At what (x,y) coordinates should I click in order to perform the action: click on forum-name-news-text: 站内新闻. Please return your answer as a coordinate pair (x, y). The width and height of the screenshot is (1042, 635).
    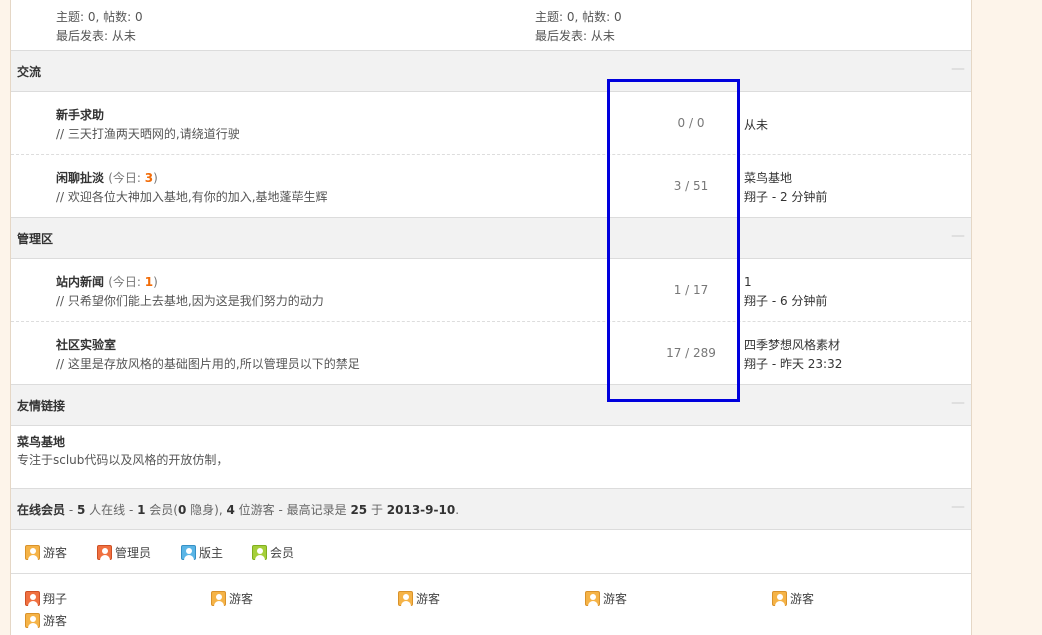
    Looking at the image, I should click on (80, 282).